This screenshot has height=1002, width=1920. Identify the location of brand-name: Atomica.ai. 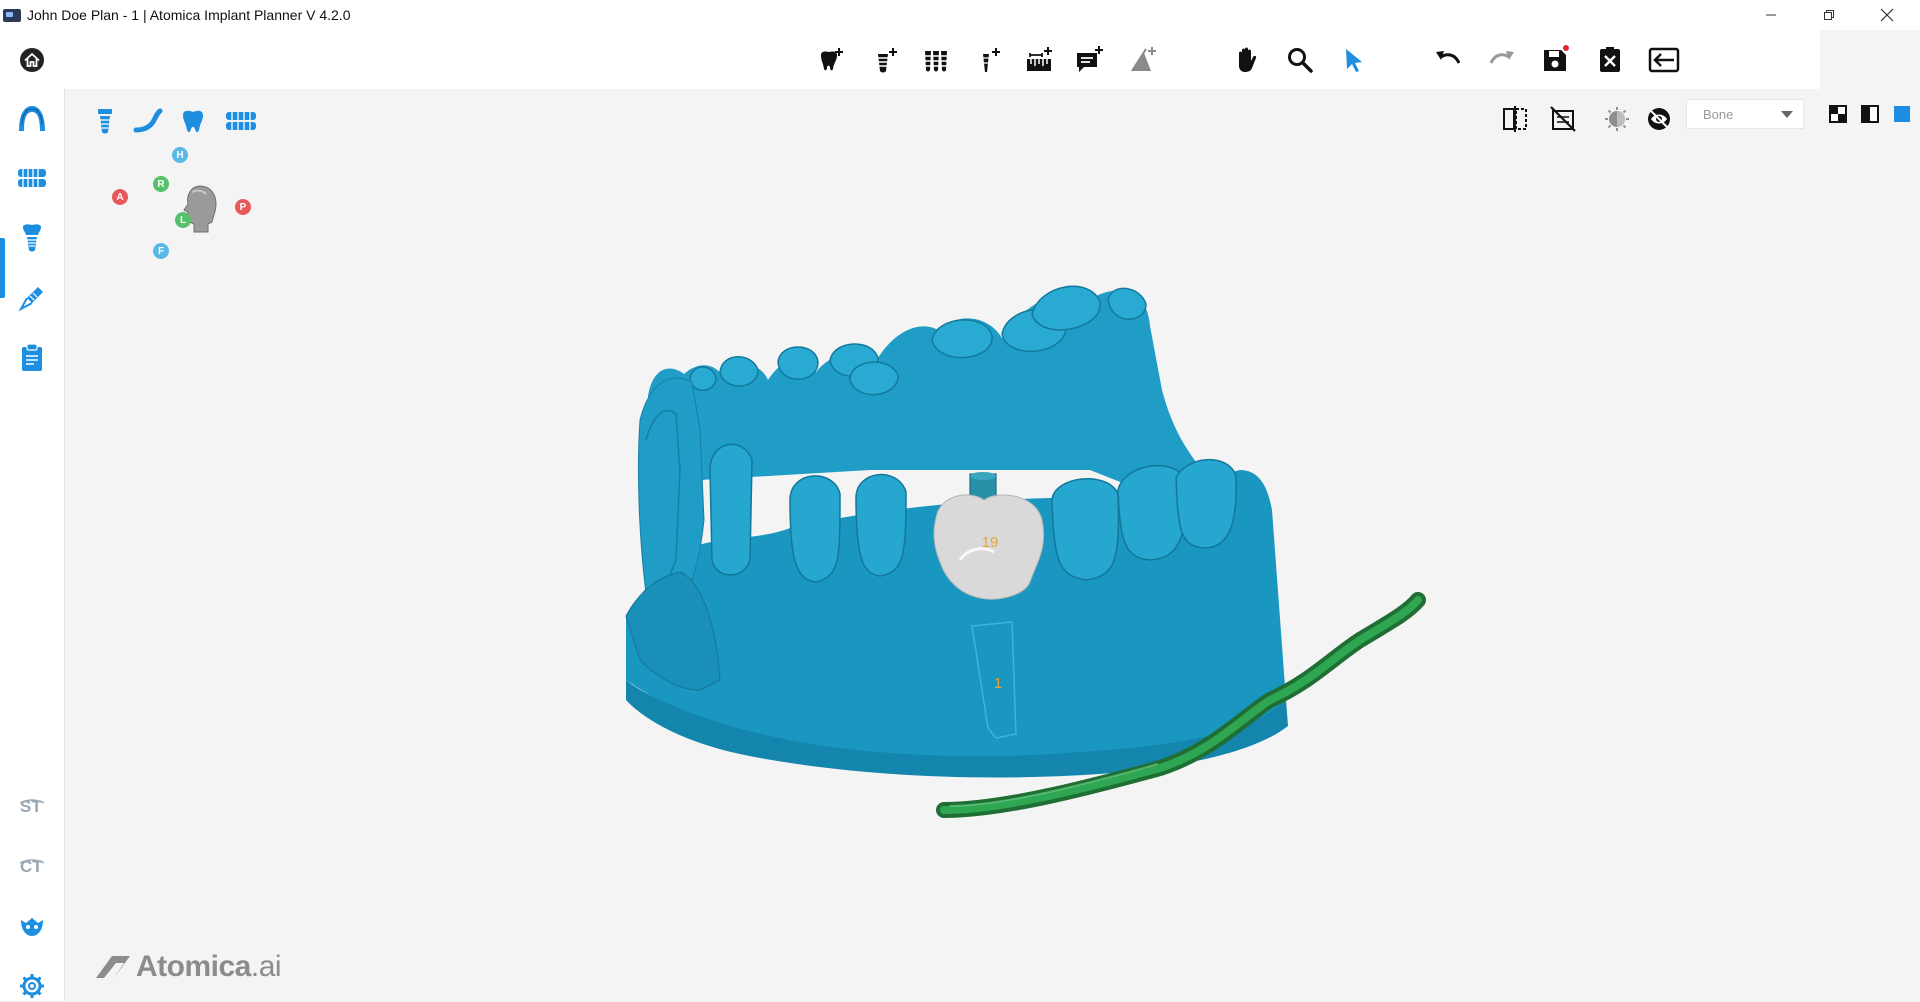
(209, 967).